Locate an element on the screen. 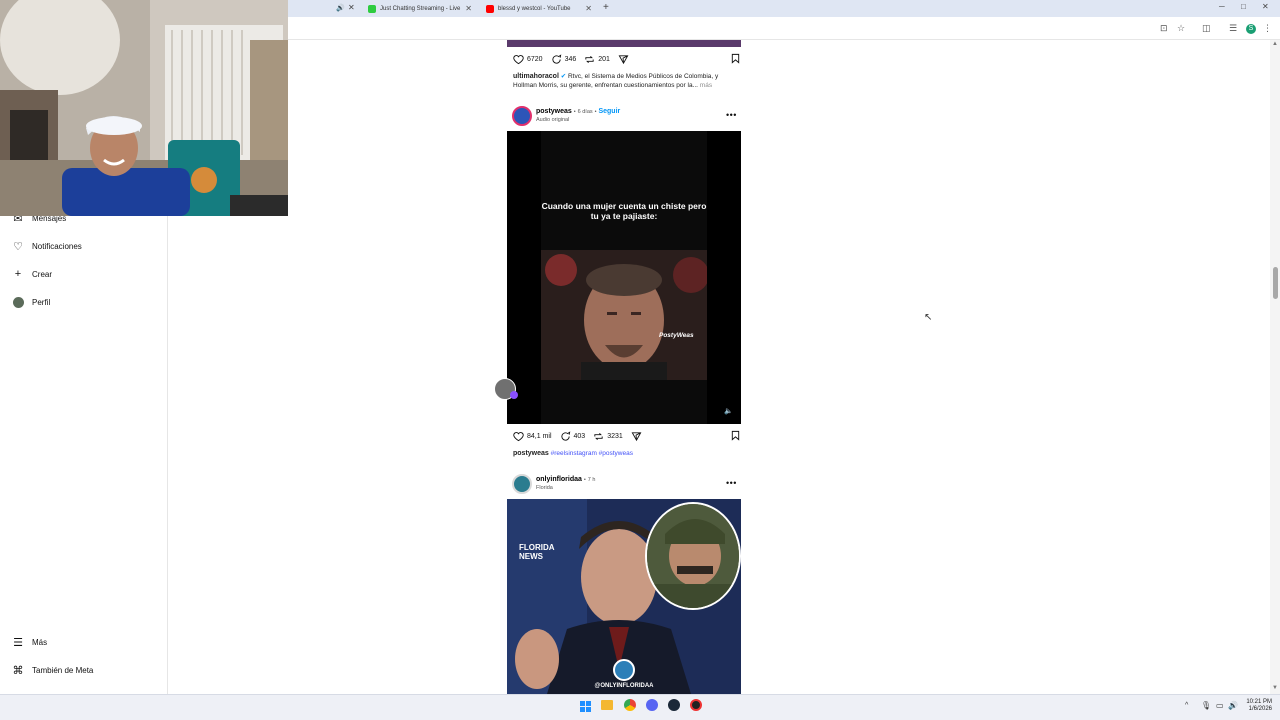  chrome-icon is located at coordinates (630, 705).